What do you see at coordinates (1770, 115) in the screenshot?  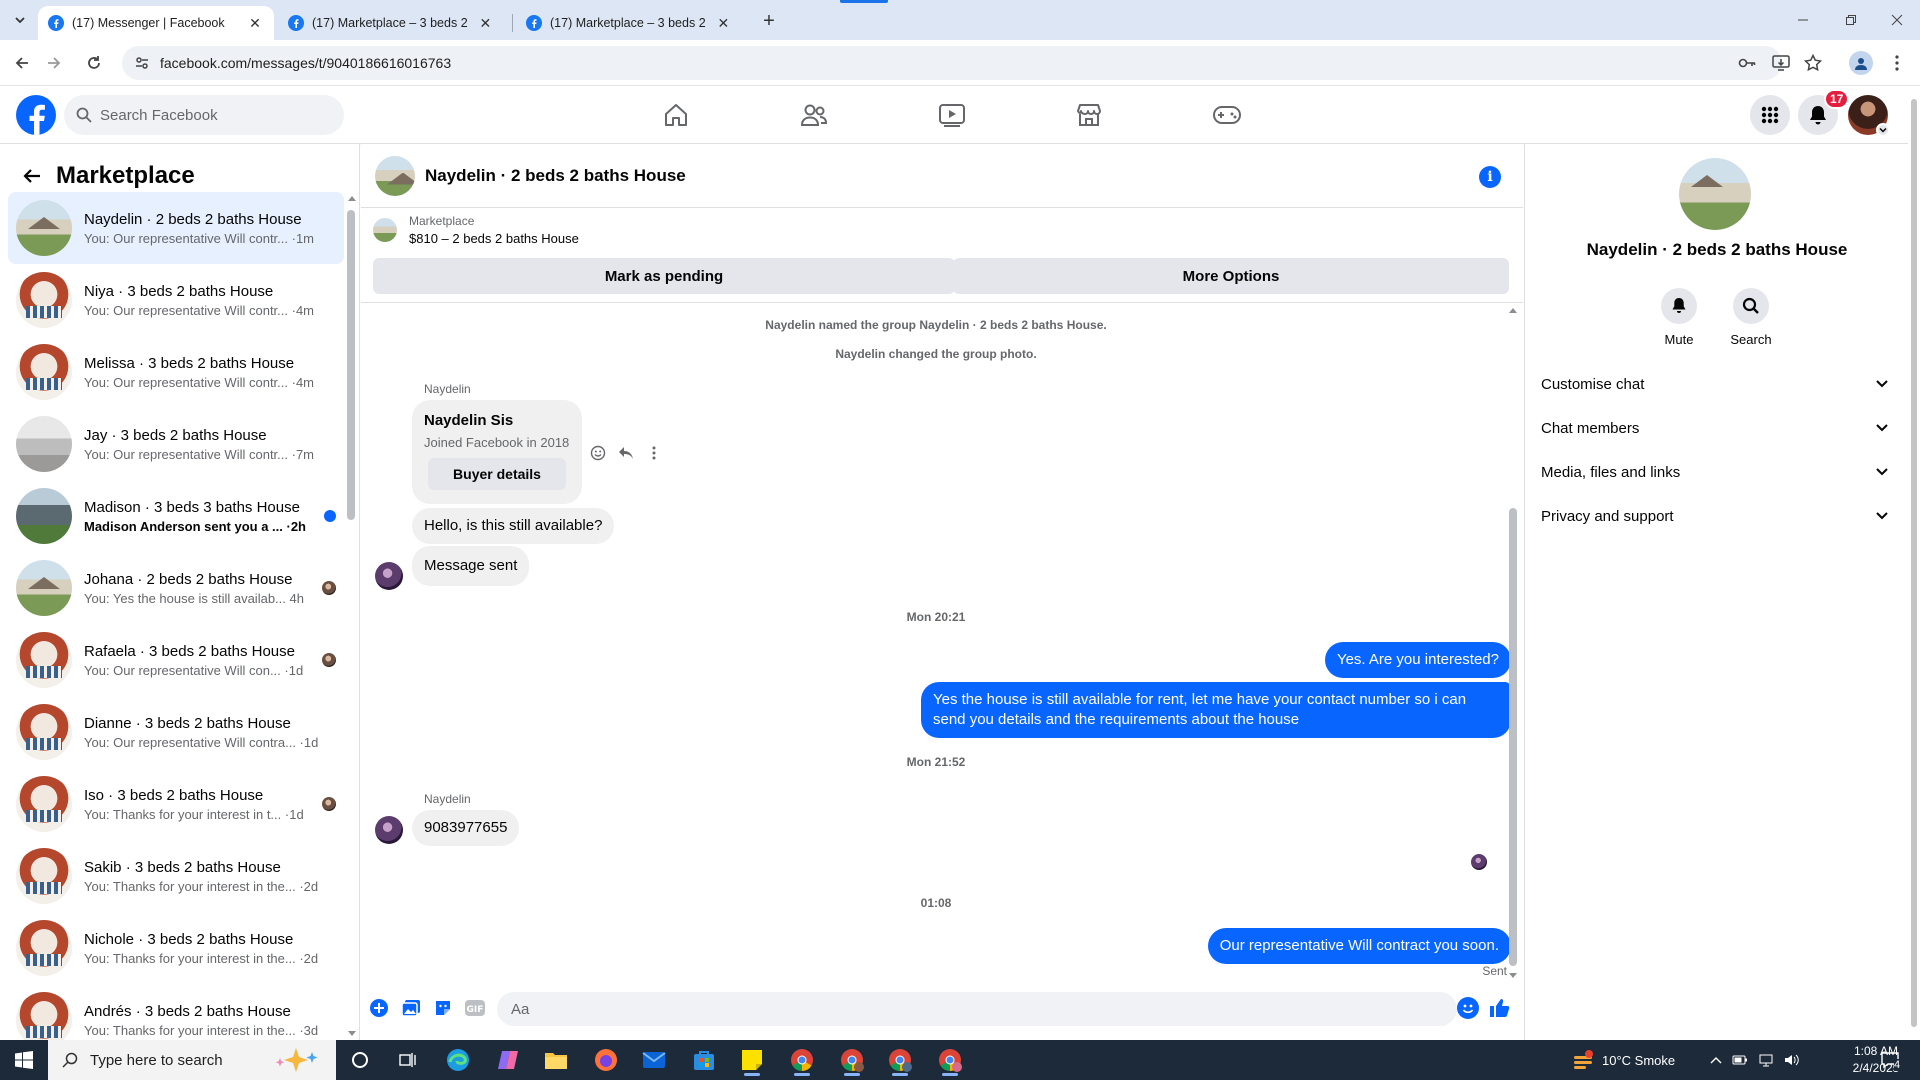 I see `menu-button` at bounding box center [1770, 115].